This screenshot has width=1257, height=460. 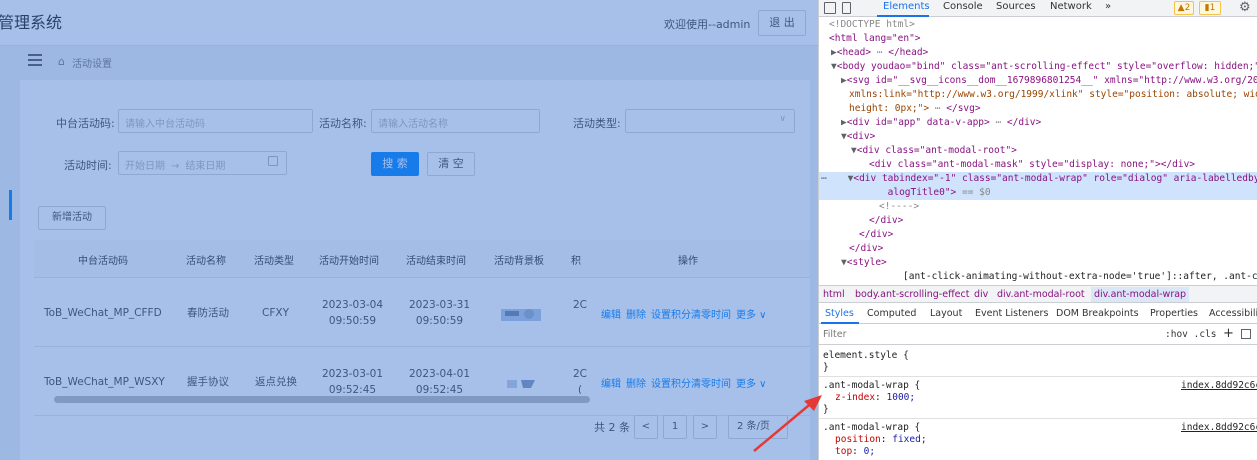 I want to click on warning-count-badge: ▲2, so click(x=1184, y=8).